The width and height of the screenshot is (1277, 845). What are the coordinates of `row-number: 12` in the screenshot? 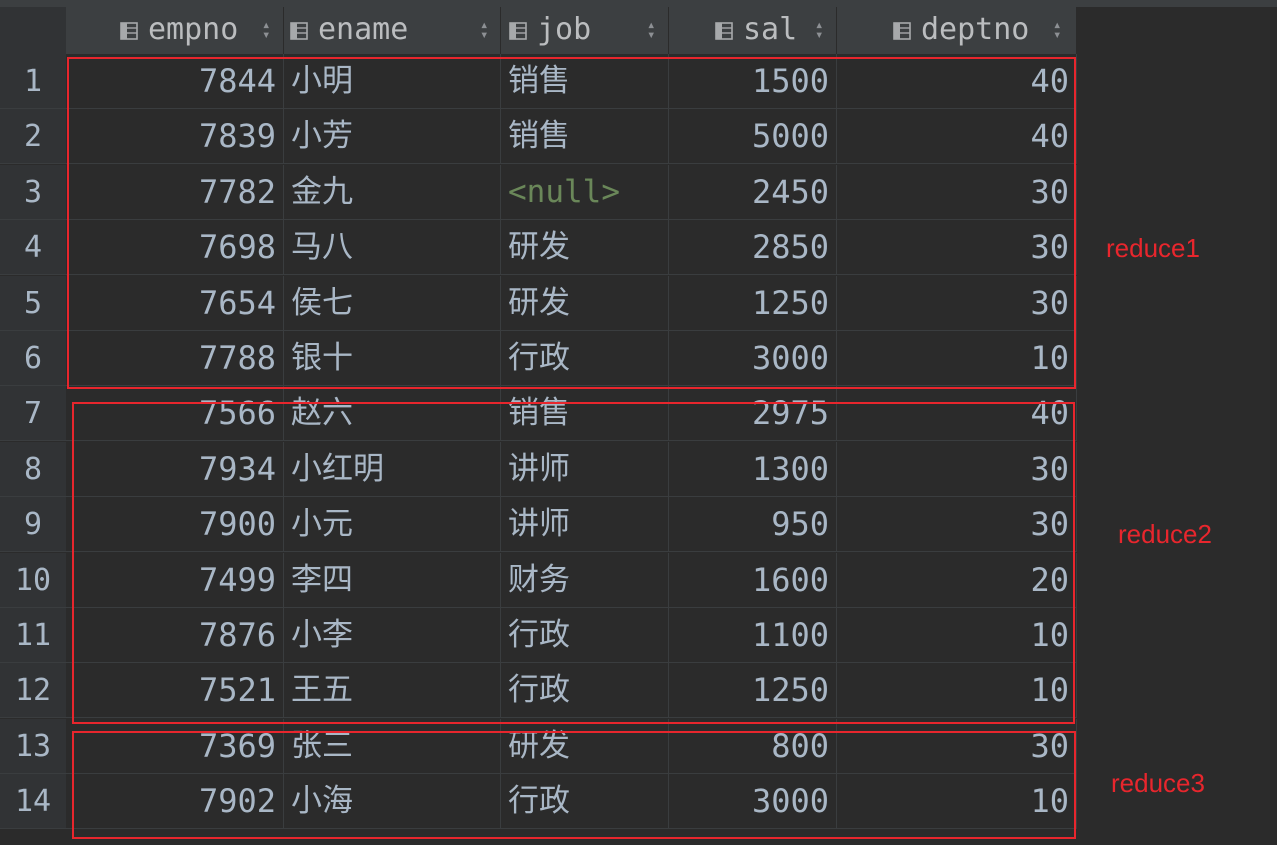 It's located at (33, 691).